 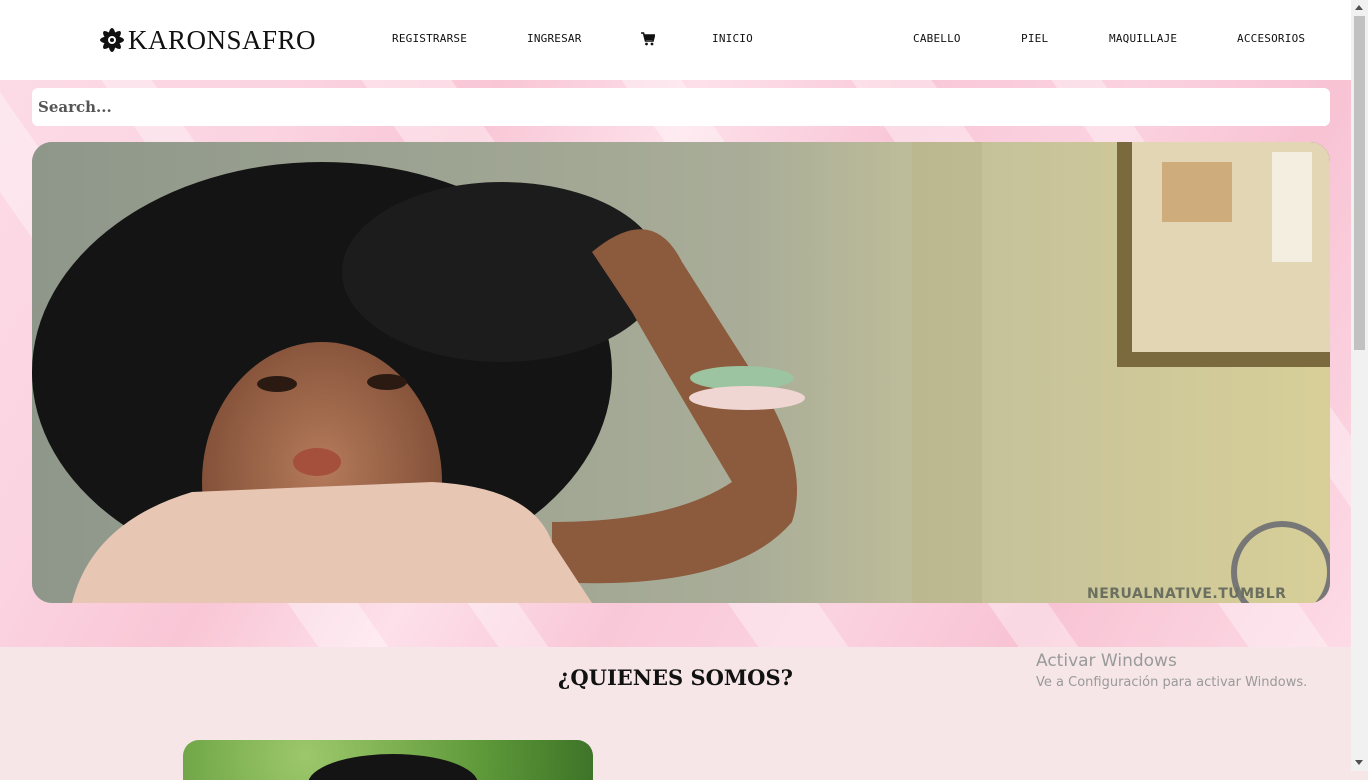 I want to click on about-image, so click(x=388, y=760).